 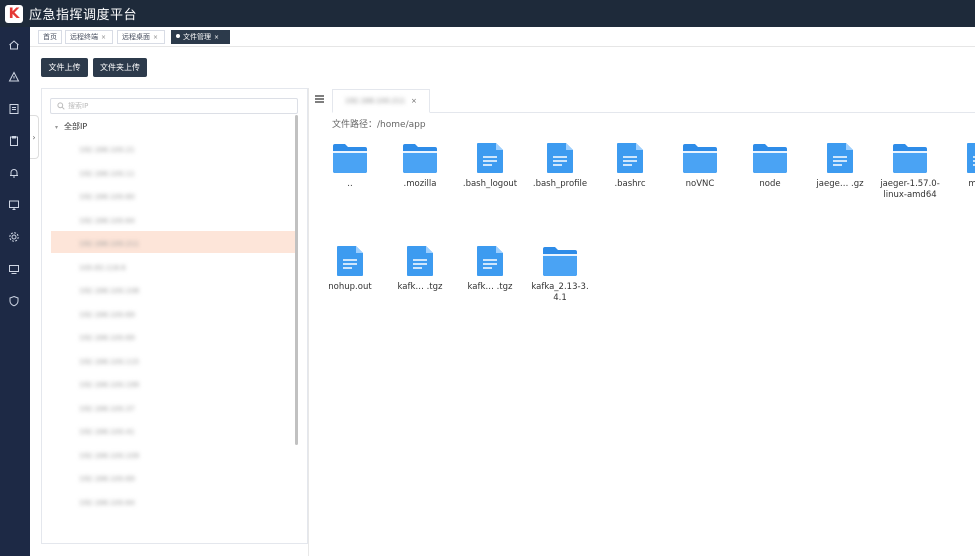 What do you see at coordinates (560, 292) in the screenshot?
I see `file-name: kafka_2.13-3.4.1` at bounding box center [560, 292].